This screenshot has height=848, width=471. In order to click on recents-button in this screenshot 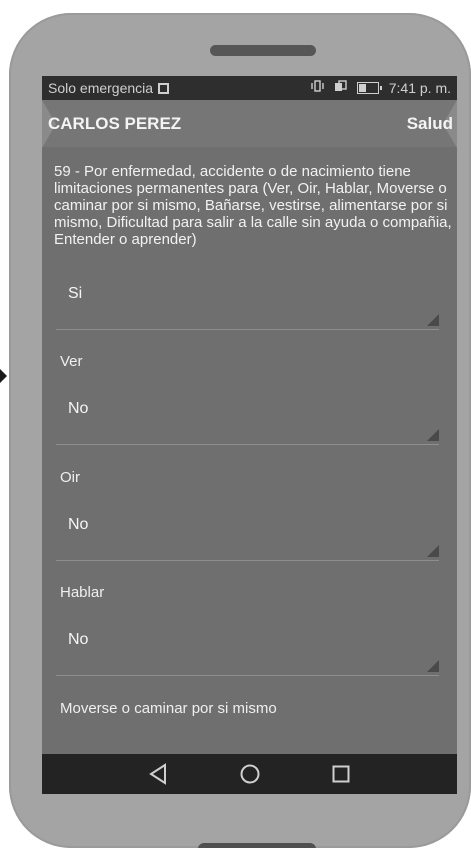, I will do `click(341, 774)`.